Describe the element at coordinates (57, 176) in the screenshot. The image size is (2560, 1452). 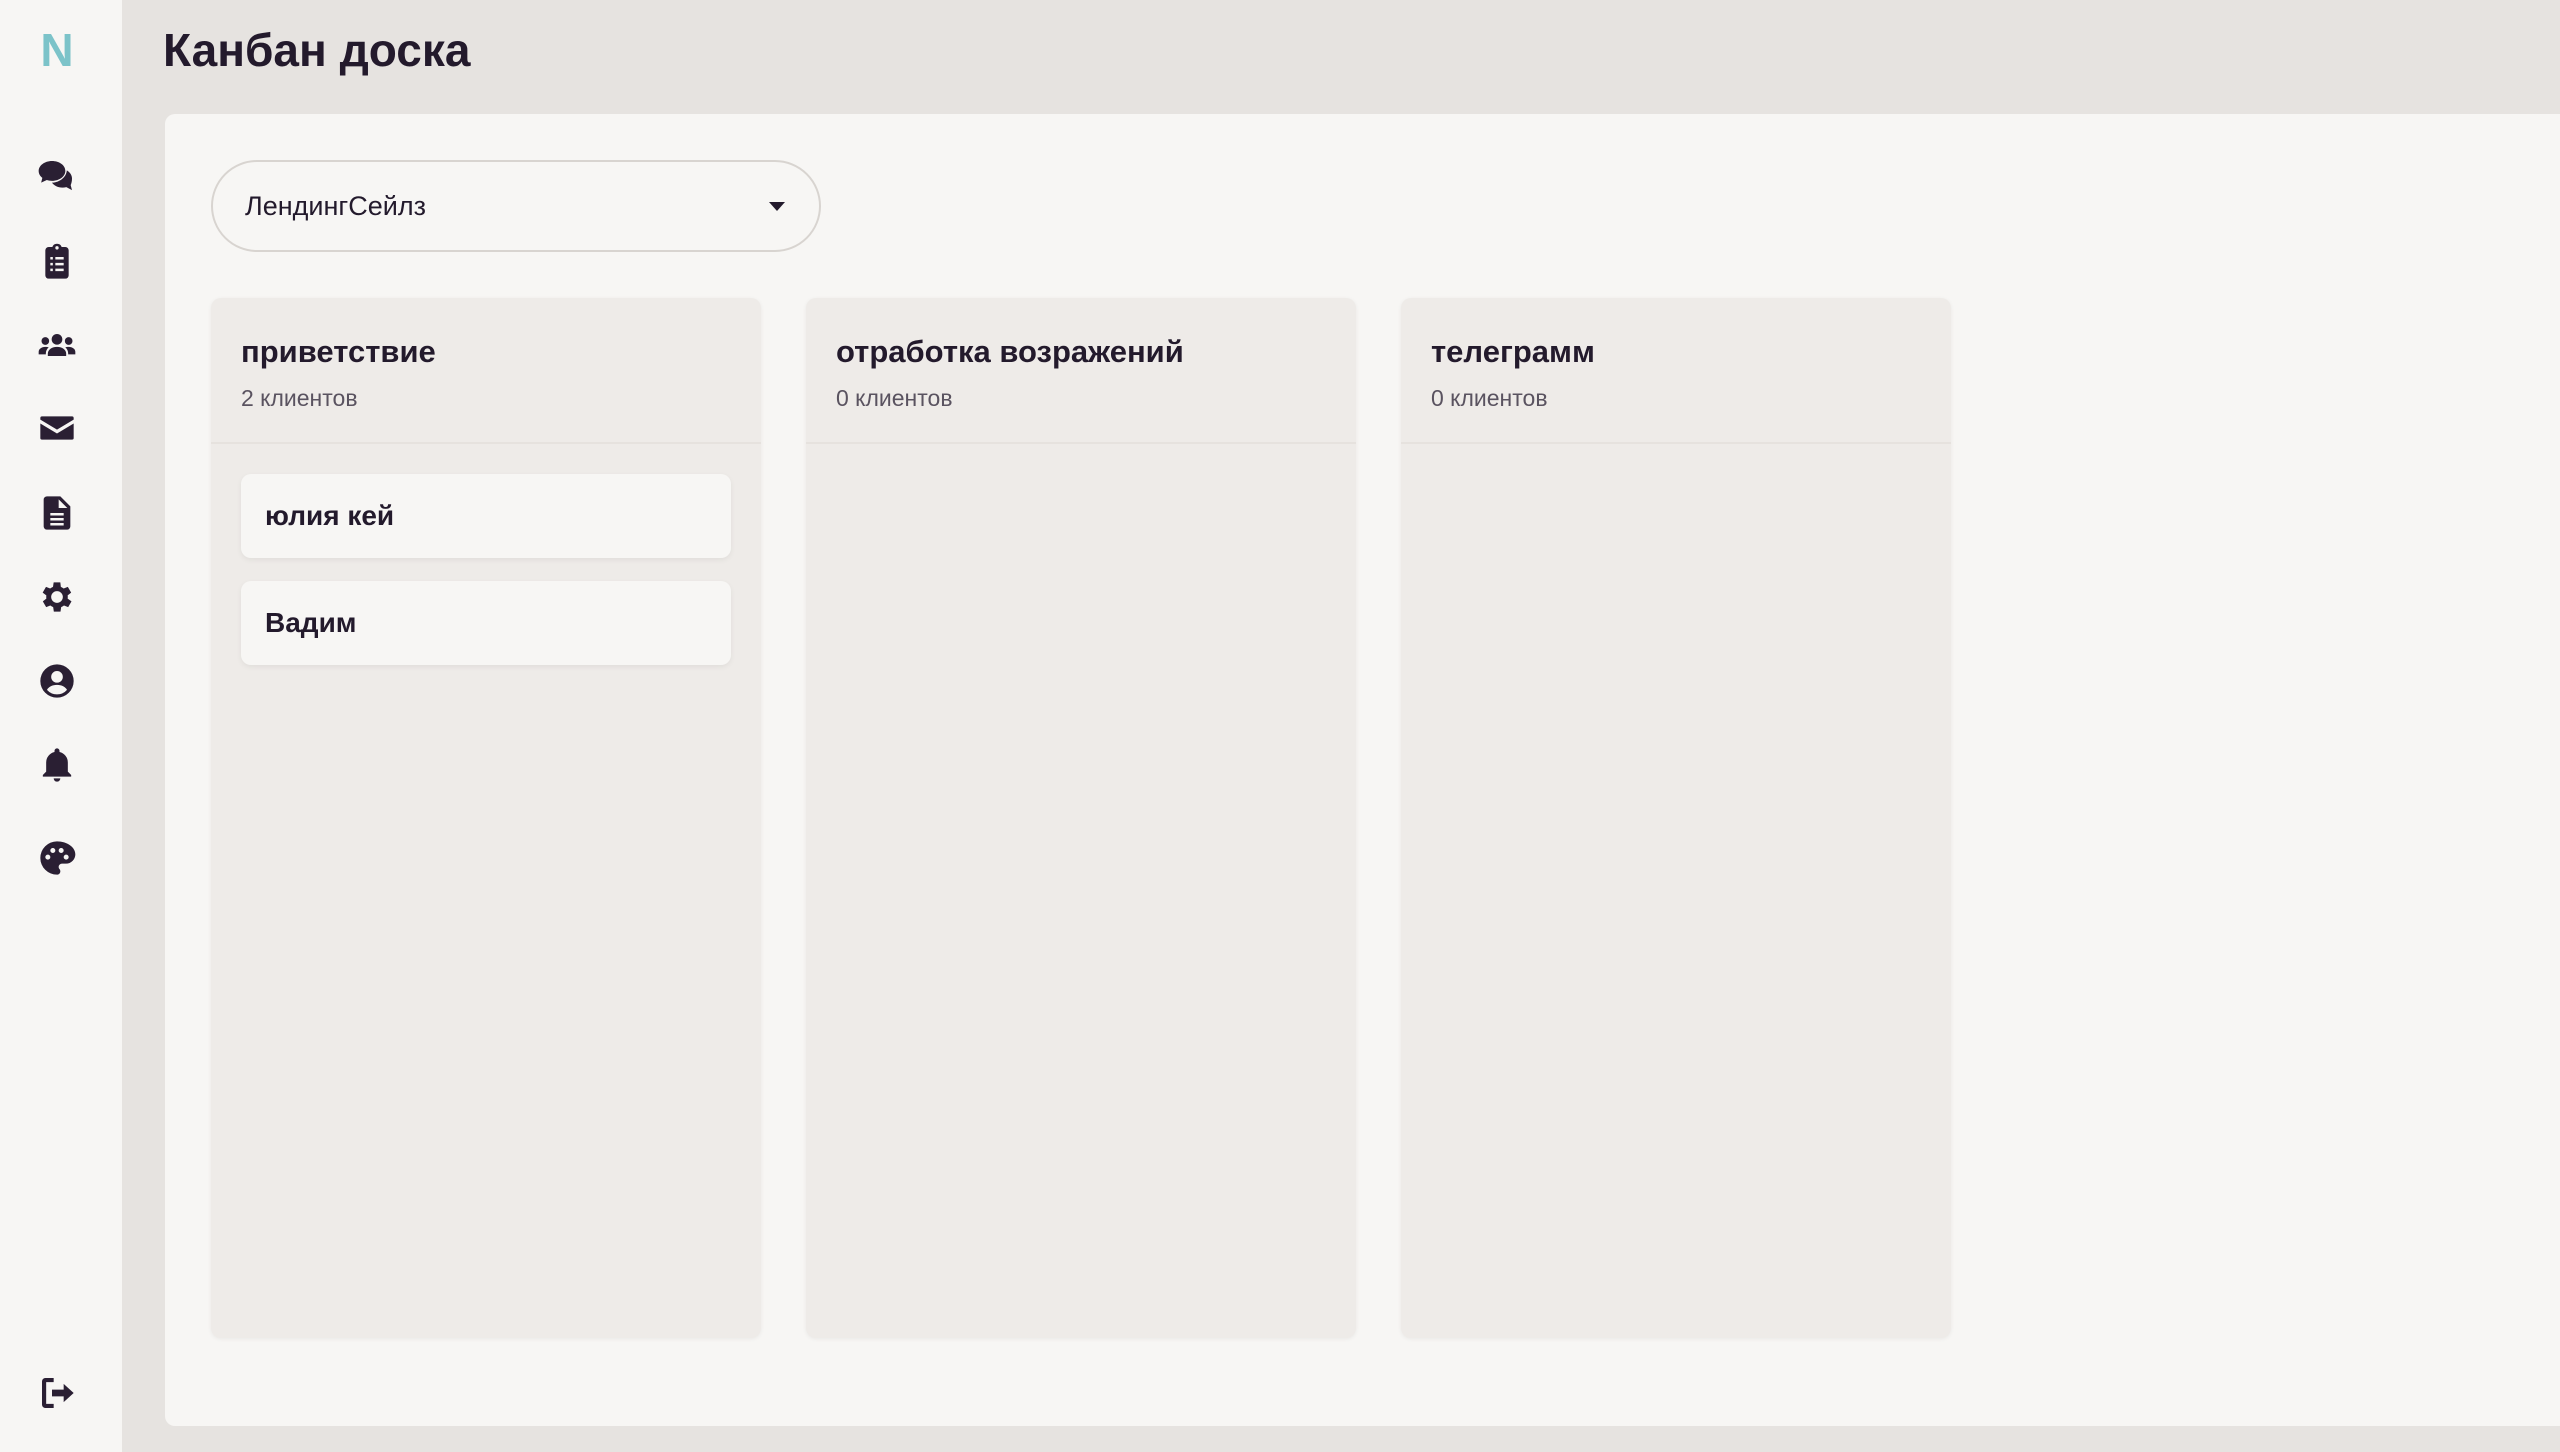
I see `chat-icon` at that location.